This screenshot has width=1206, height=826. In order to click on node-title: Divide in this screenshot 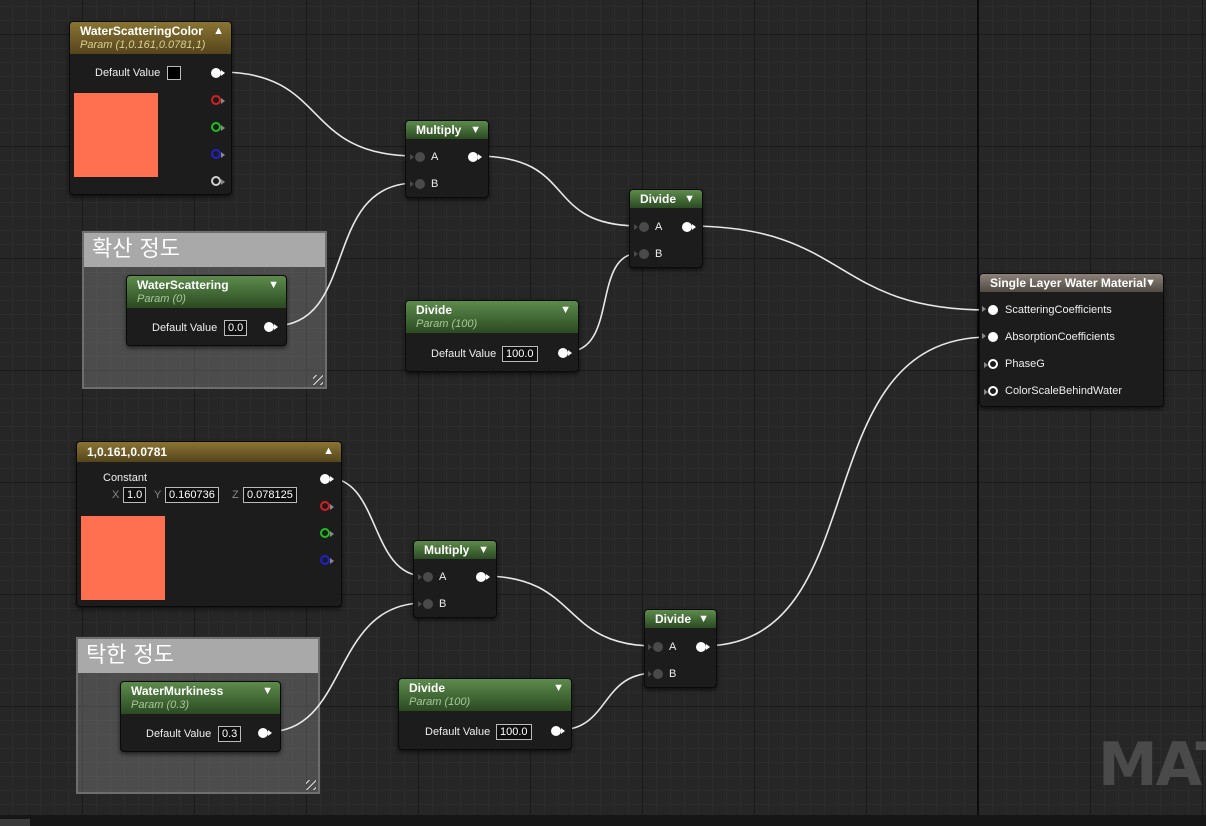, I will do `click(427, 688)`.